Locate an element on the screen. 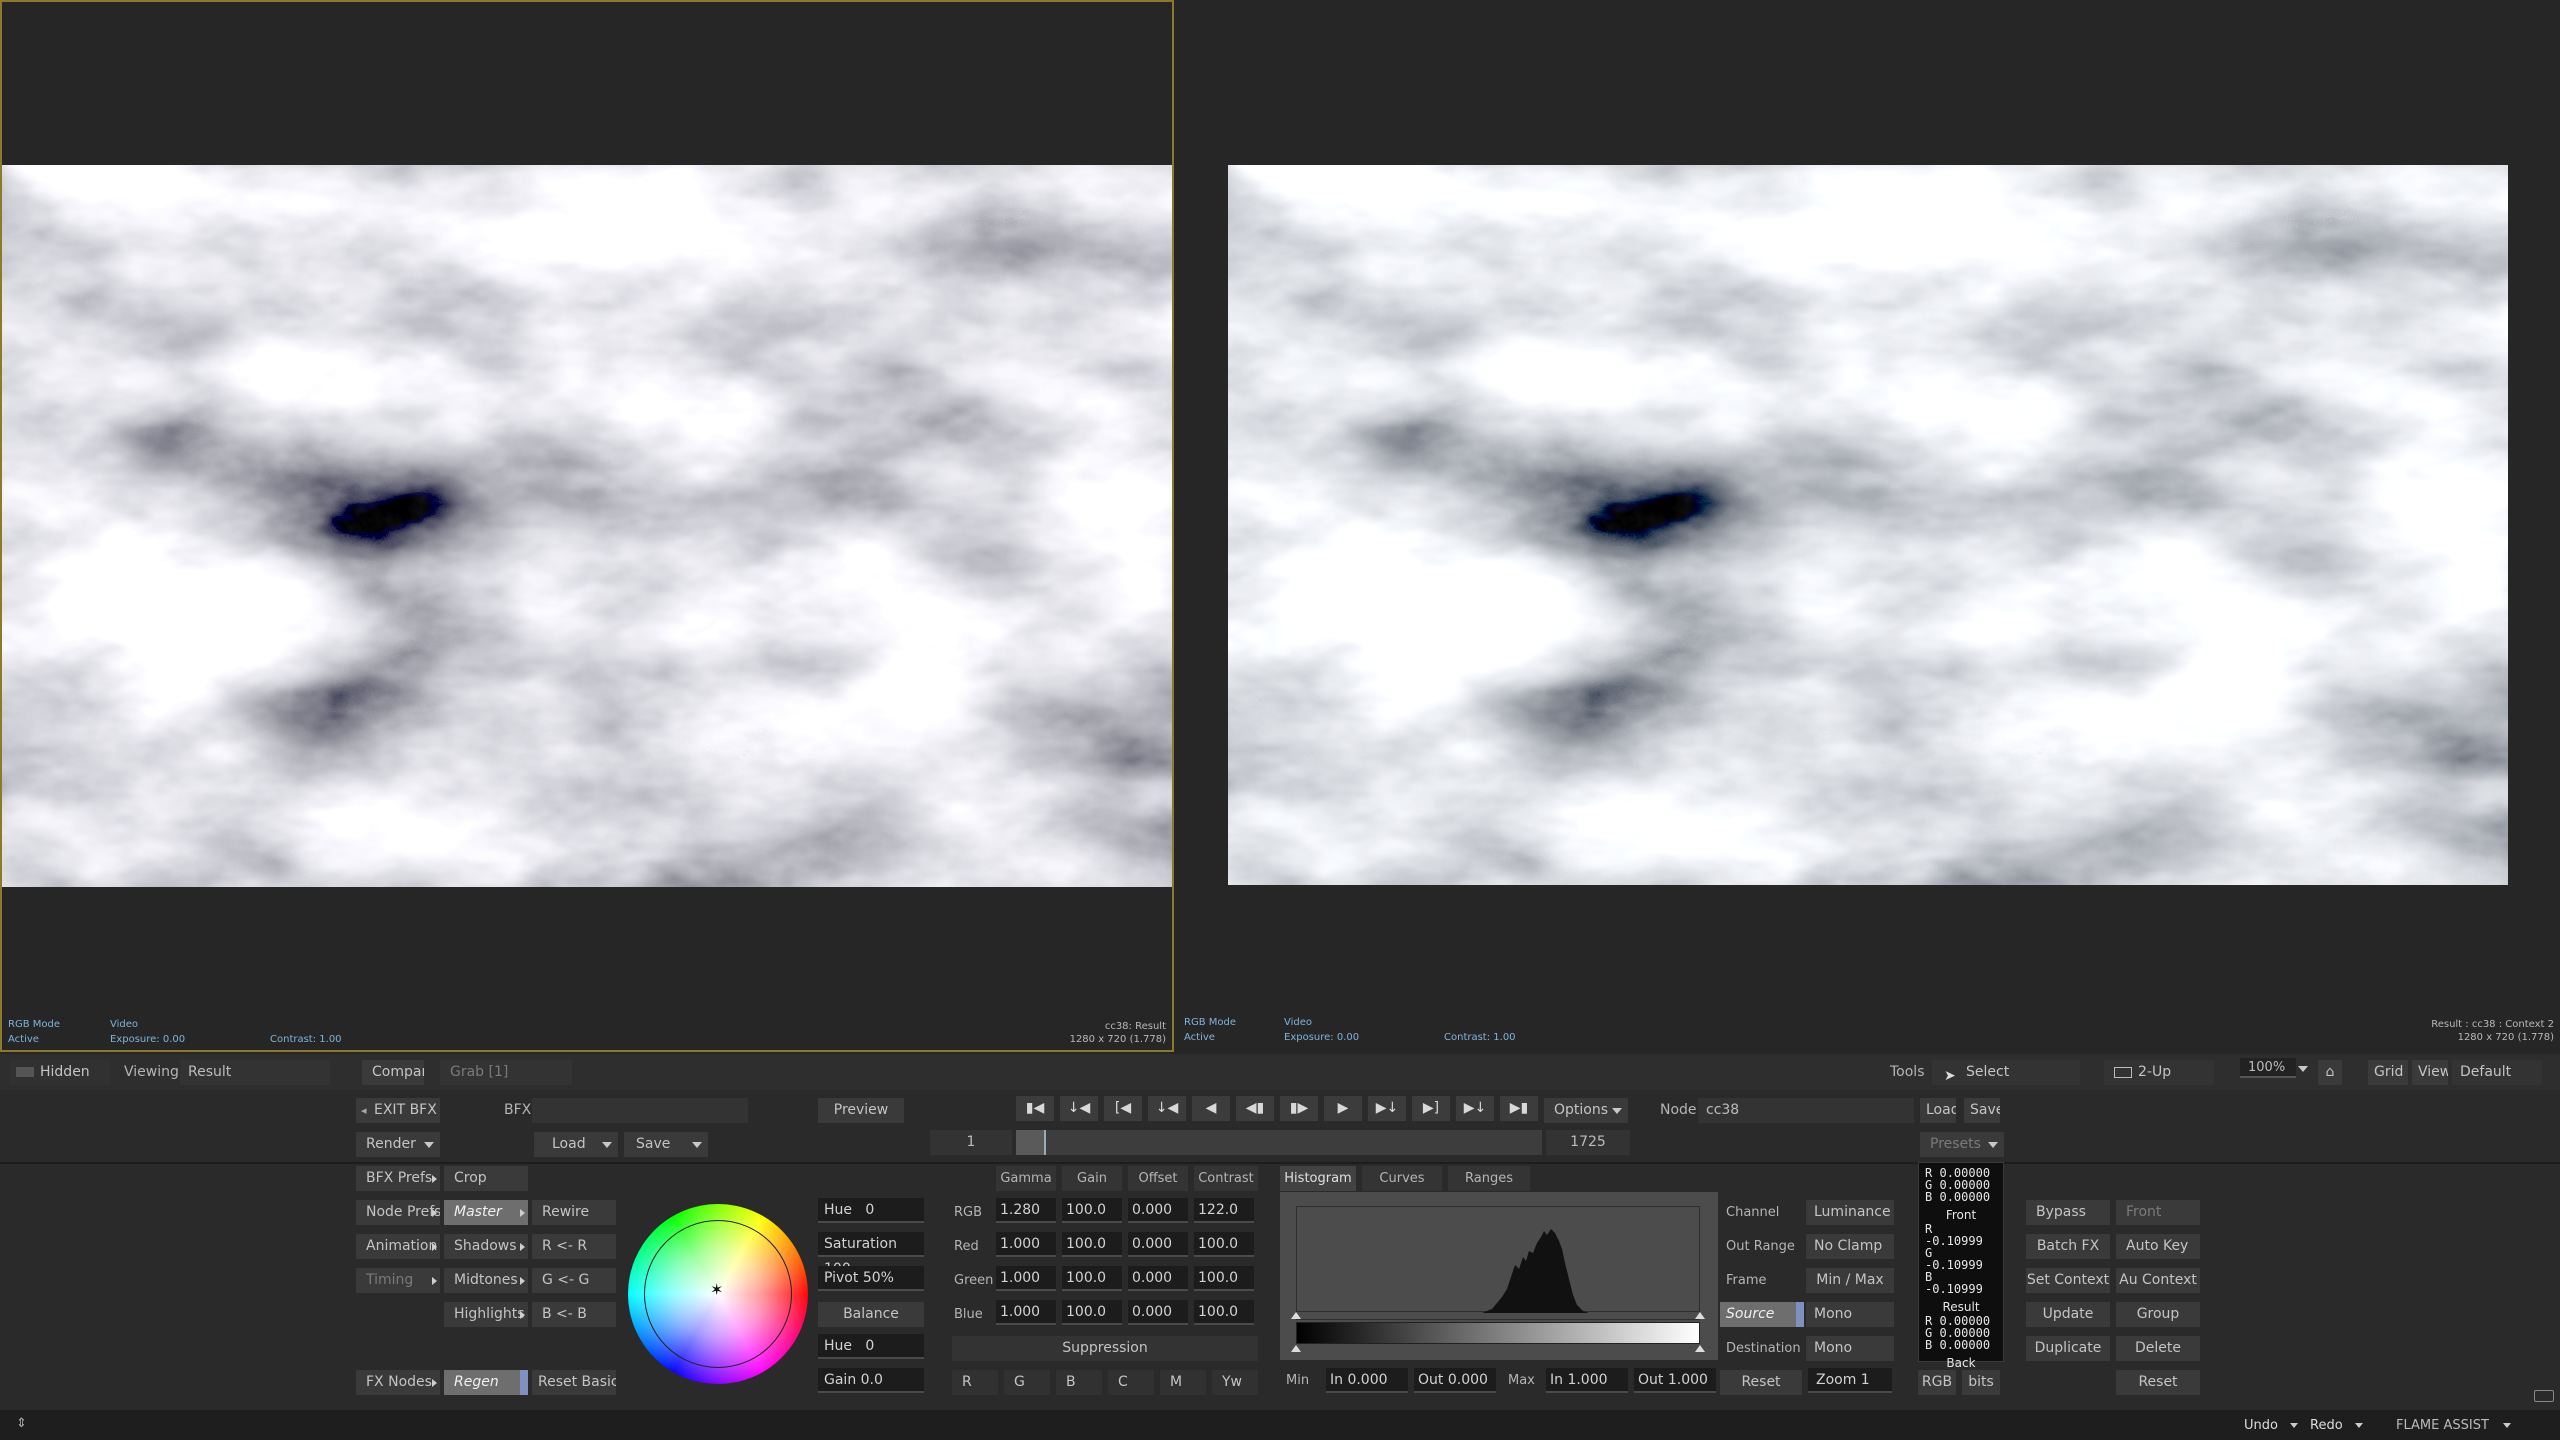  front-button: Front is located at coordinates (2158, 1212).